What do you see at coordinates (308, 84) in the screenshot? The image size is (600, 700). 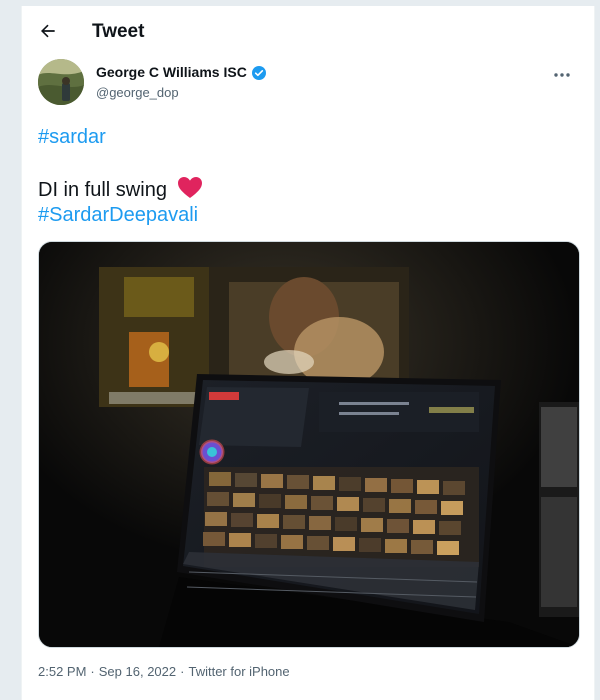 I see `tweet-author: George C Williams ISC @george_dop` at bounding box center [308, 84].